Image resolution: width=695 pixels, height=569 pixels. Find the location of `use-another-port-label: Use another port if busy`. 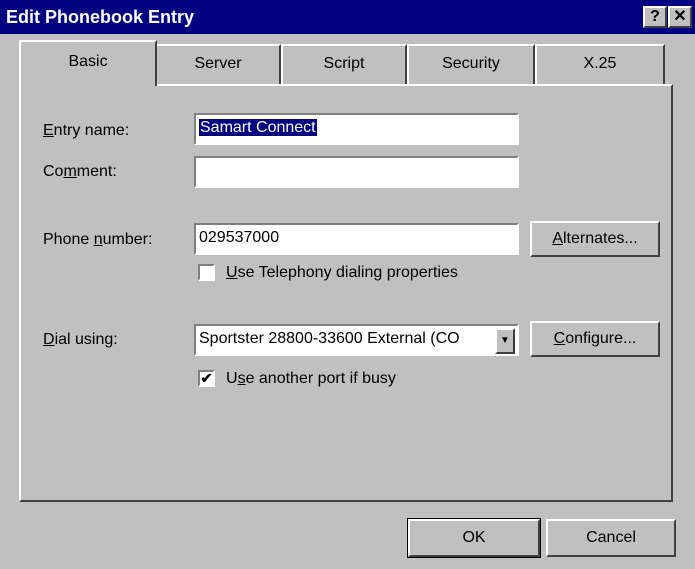

use-another-port-label: Use another port if busy is located at coordinates (311, 378).